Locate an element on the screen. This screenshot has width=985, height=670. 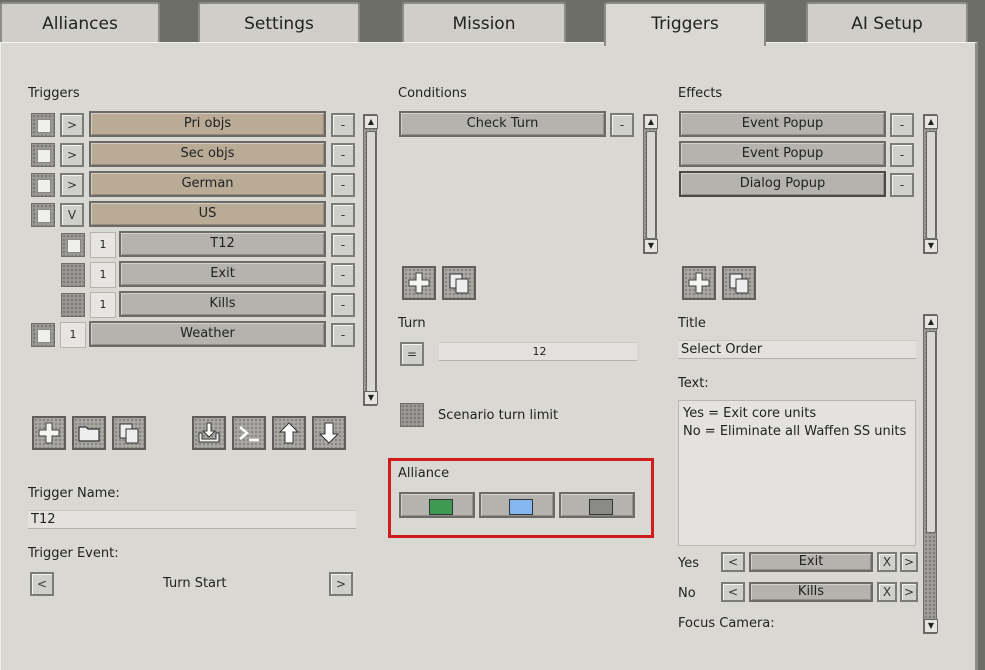
alliance-blue-button is located at coordinates (517, 505).